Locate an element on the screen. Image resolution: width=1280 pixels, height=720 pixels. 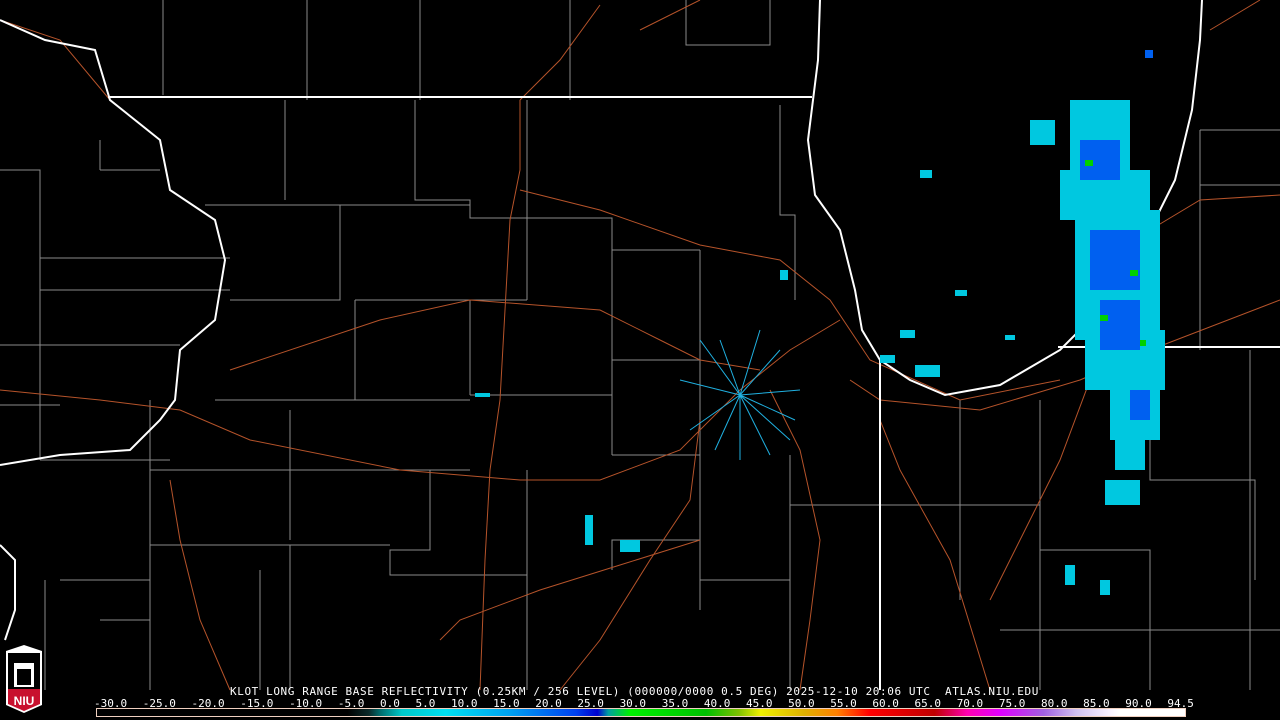
niu-logo: NIU is located at coordinates (24, 679).